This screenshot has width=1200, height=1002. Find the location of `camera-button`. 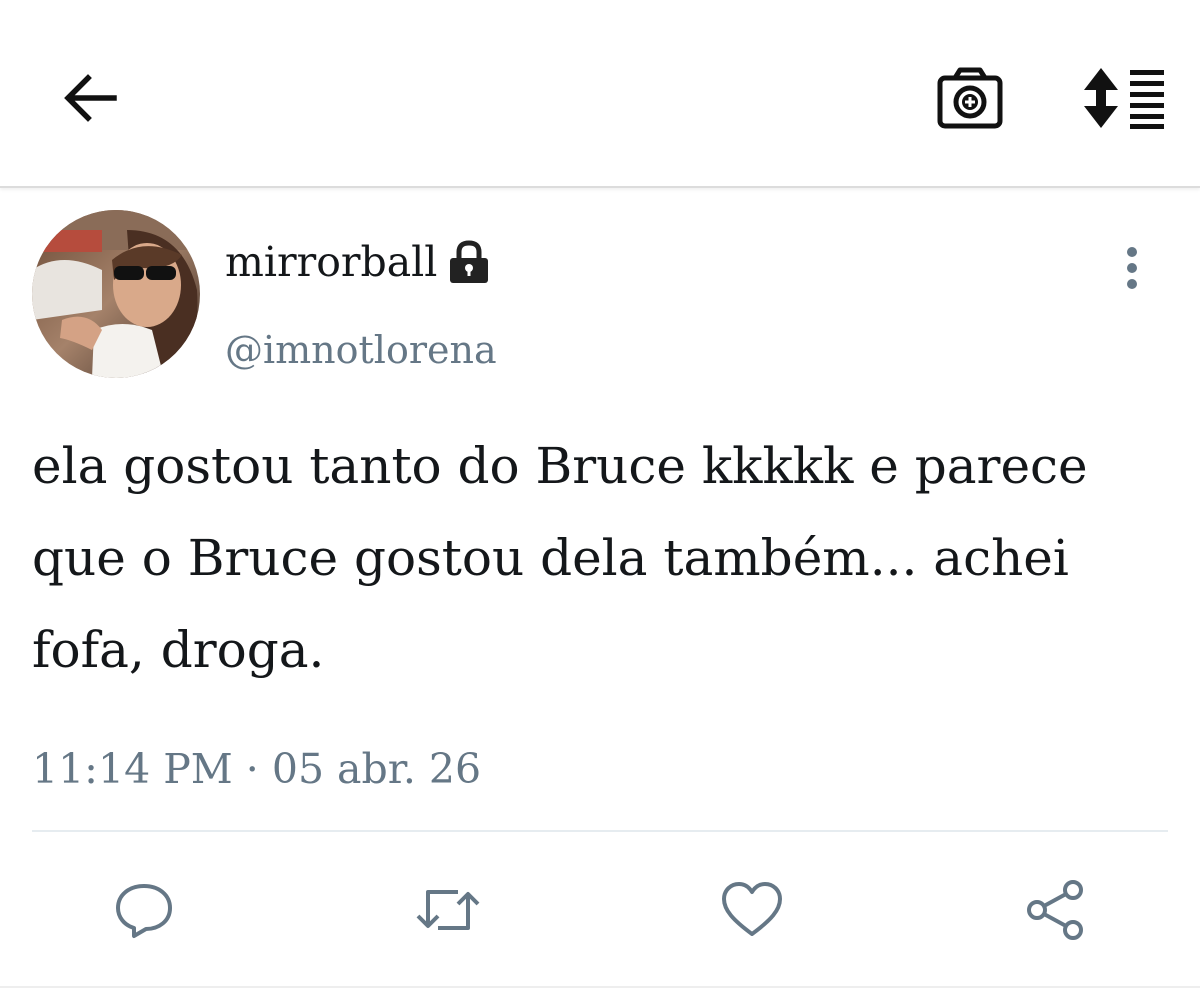

camera-button is located at coordinates (970, 98).